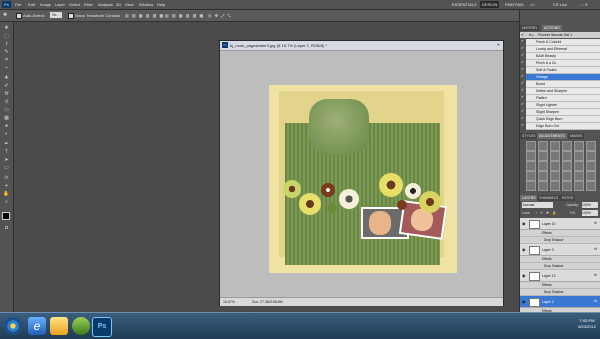  I want to click on crop-tool-icon: ⌗, so click(6, 60).